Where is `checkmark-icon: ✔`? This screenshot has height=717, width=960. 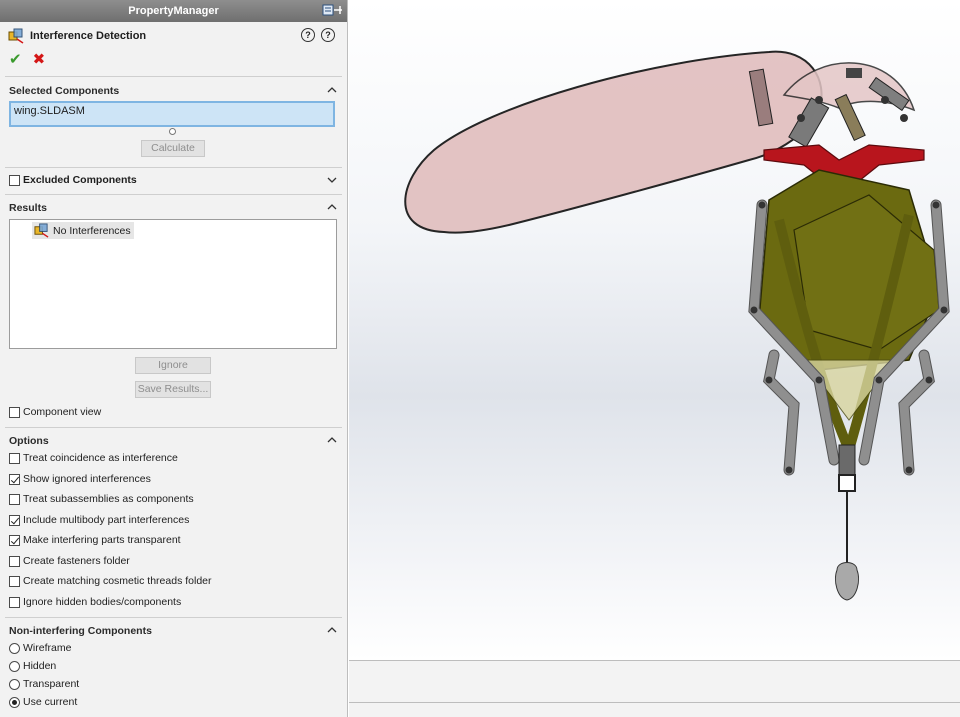 checkmark-icon: ✔ is located at coordinates (15, 59).